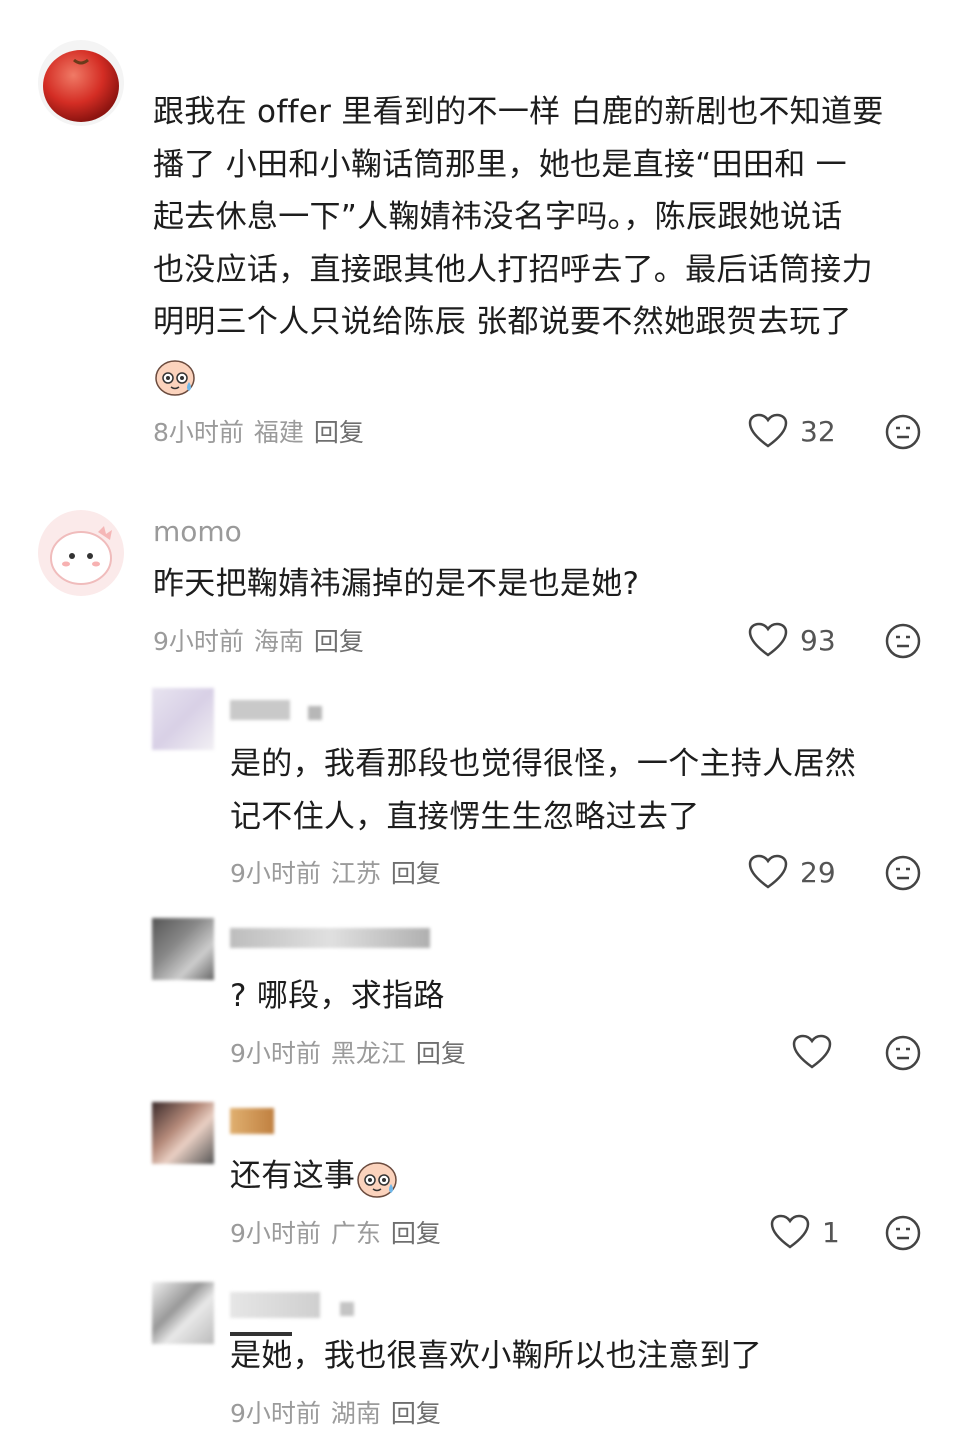 The width and height of the screenshot is (960, 1430). I want to click on like-count: 29, so click(818, 872).